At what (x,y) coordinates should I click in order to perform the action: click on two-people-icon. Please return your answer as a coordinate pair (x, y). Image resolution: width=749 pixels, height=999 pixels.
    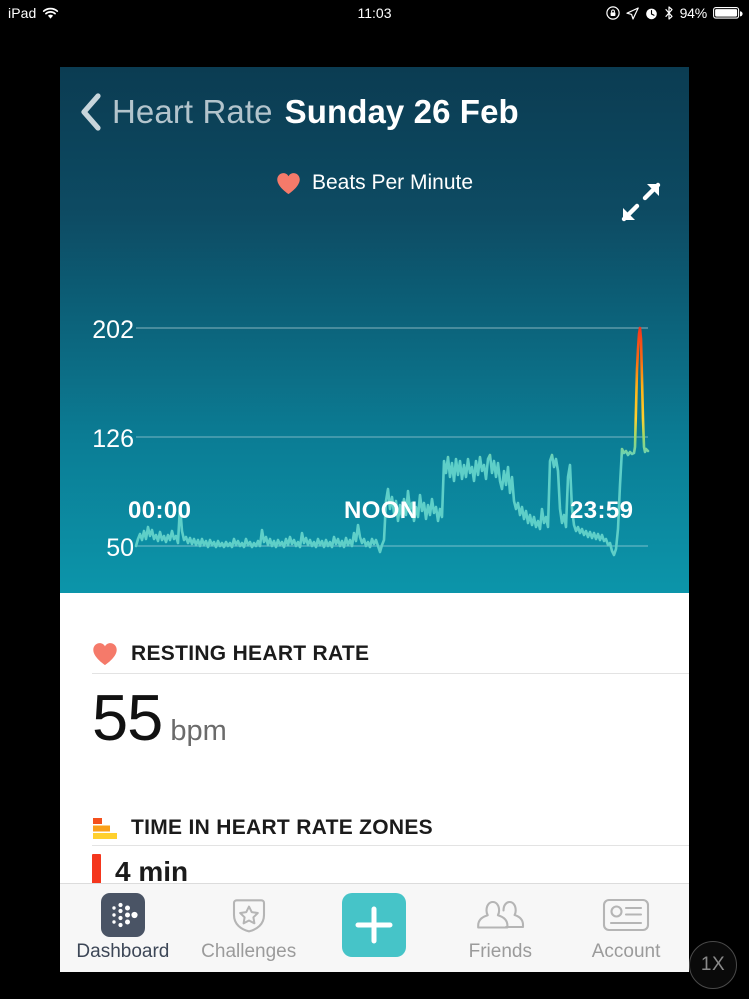
    Looking at the image, I should click on (501, 914).